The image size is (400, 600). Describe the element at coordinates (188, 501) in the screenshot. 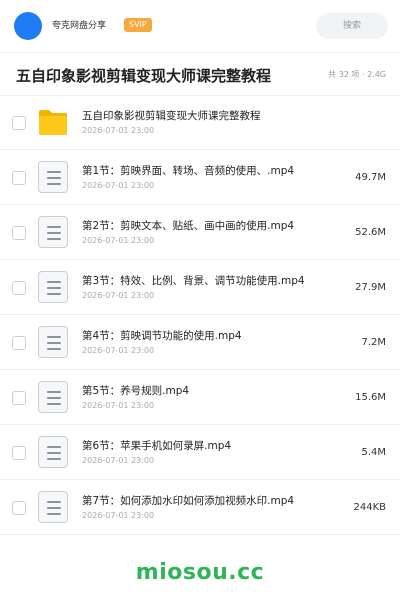

I see `file-name: 第7节：如何添加水印如何添加视频水印.mp4` at that location.